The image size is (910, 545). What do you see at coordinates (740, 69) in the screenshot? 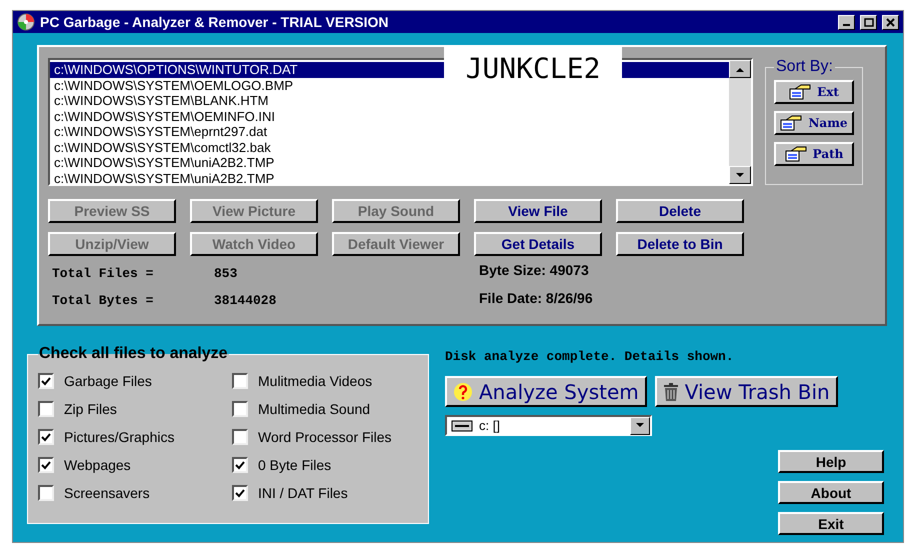
I see `scroll-up-icon` at bounding box center [740, 69].